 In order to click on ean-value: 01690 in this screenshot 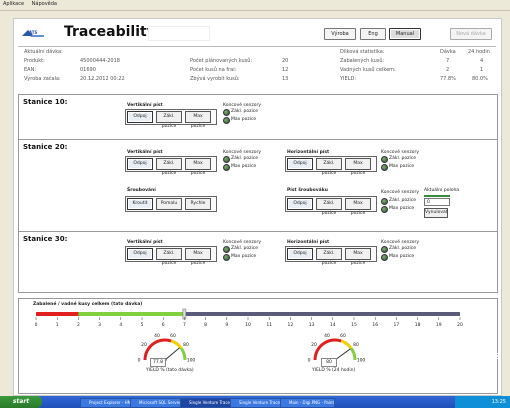, I will do `click(88, 70)`.